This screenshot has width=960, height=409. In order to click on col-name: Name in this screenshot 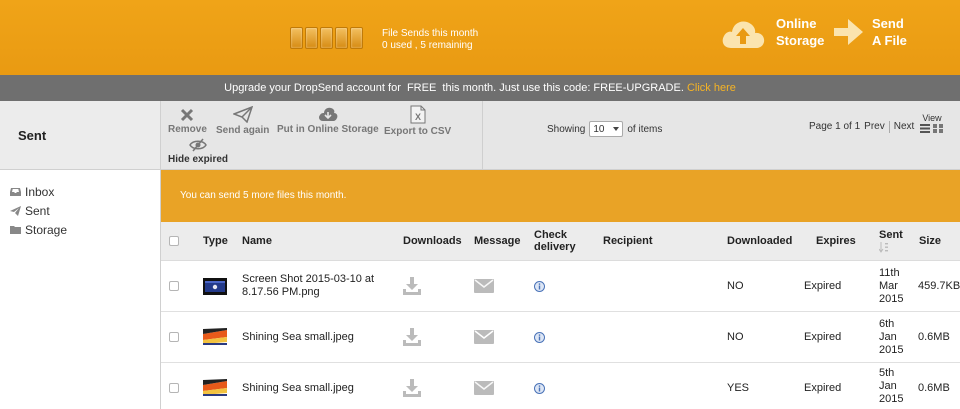, I will do `click(257, 241)`.